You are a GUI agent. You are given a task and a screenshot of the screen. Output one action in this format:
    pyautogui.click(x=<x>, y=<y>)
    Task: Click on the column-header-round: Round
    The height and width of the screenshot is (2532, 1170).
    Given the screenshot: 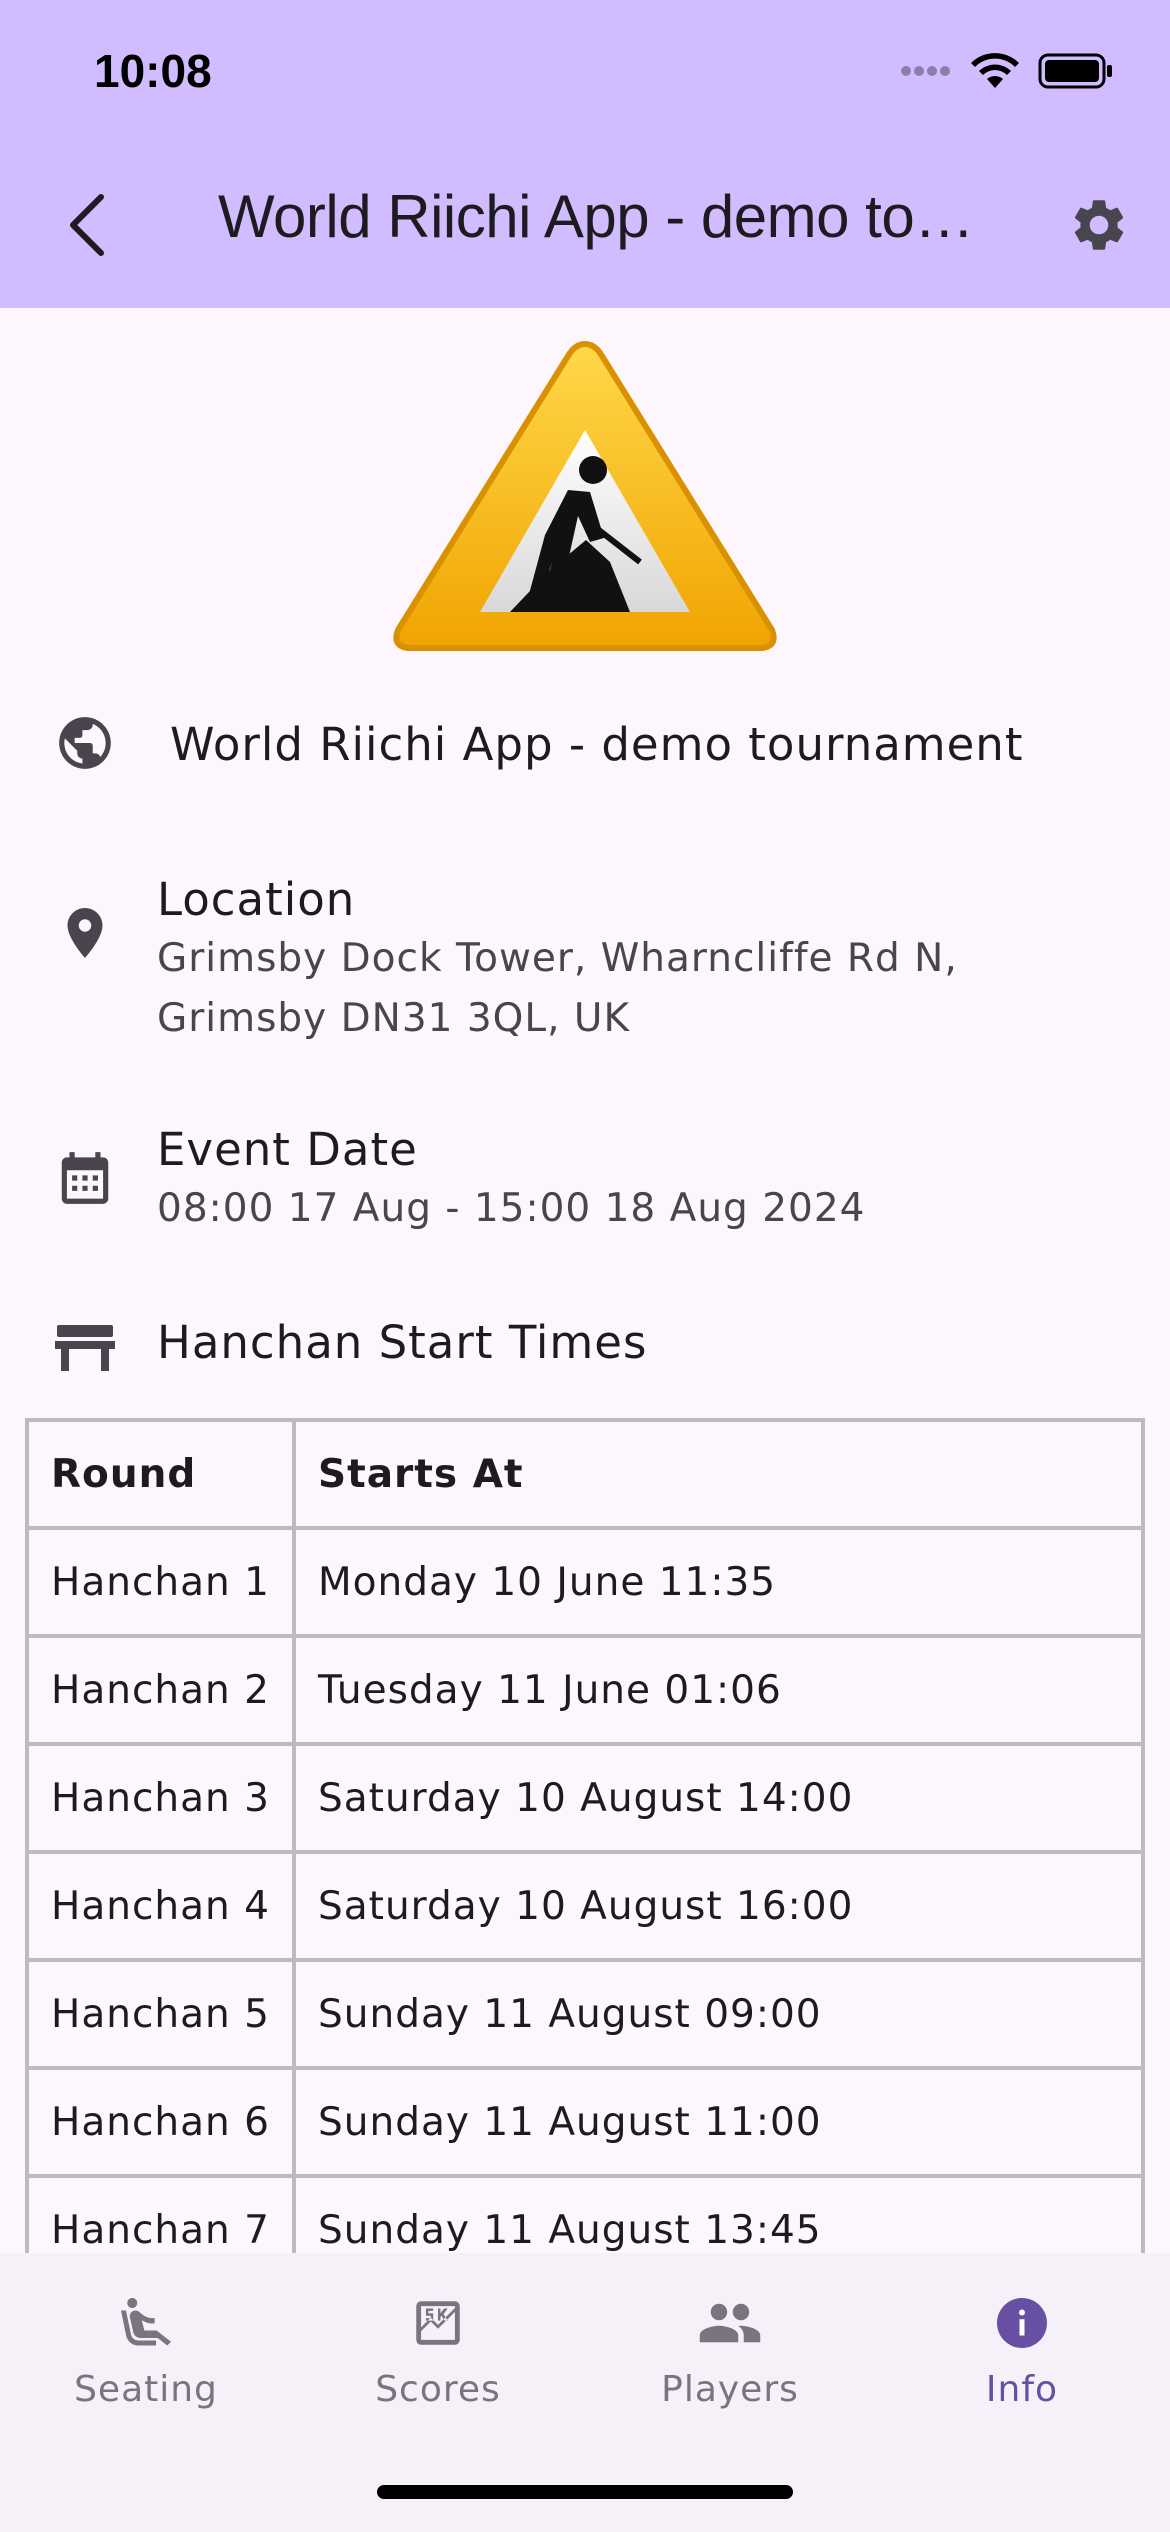 What is the action you would take?
    pyautogui.click(x=160, y=1474)
    